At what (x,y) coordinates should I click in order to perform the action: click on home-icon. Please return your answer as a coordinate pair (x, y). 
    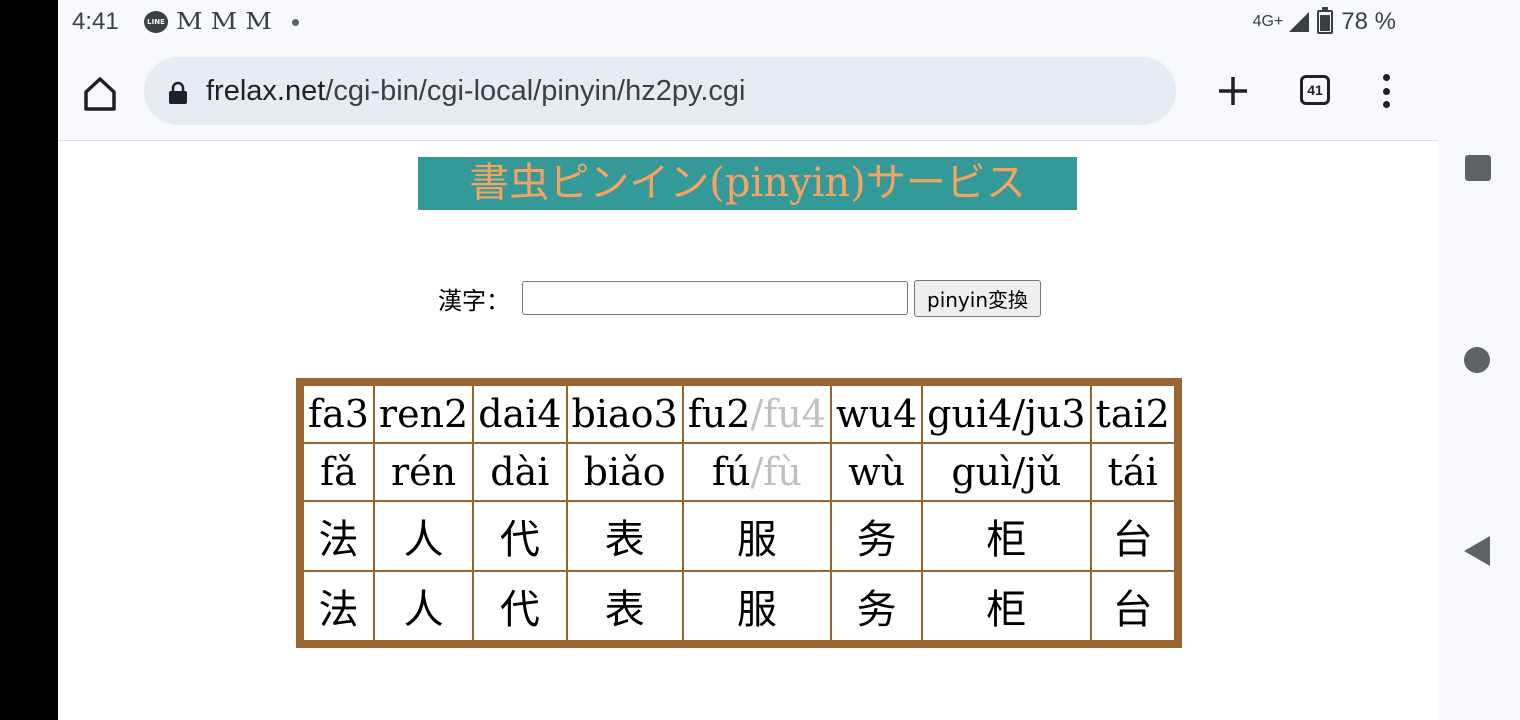
    Looking at the image, I should click on (100, 94).